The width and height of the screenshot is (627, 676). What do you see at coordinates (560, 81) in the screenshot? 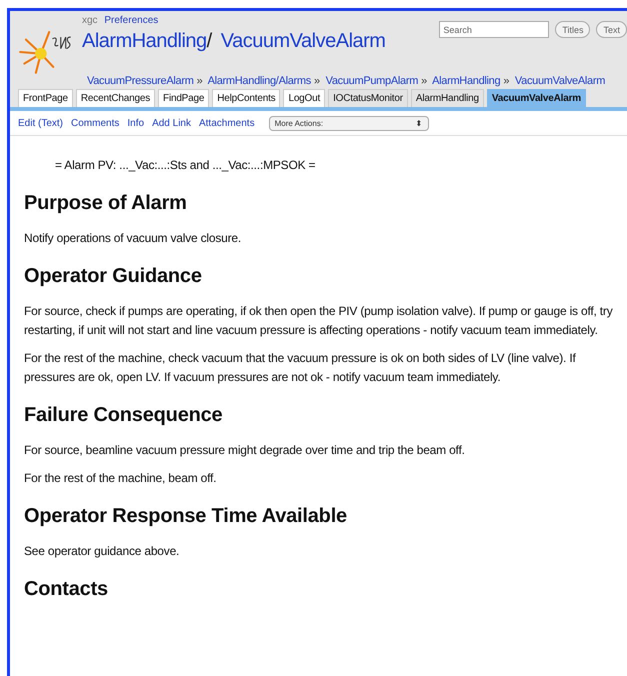
I see `breadcrumb-link: VacuumValveAlarm` at bounding box center [560, 81].